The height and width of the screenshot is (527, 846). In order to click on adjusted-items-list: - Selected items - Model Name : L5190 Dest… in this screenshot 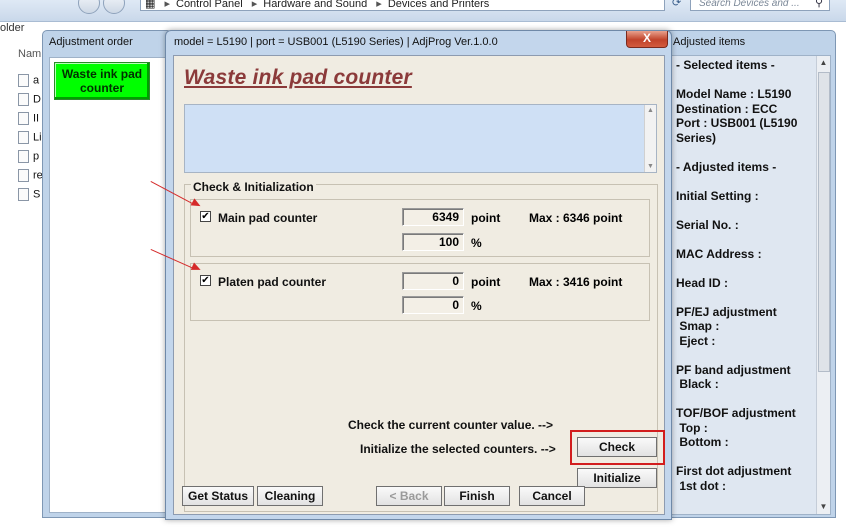, I will do `click(746, 275)`.